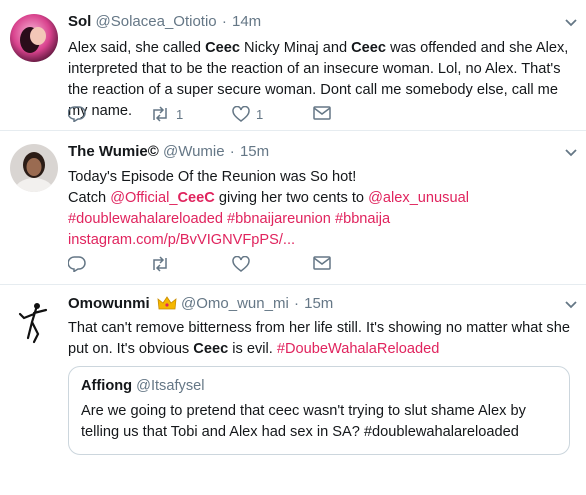 This screenshot has width=586, height=495. Describe the element at coordinates (107, 386) in the screenshot. I see `quoted-display-name: Affiong` at that location.